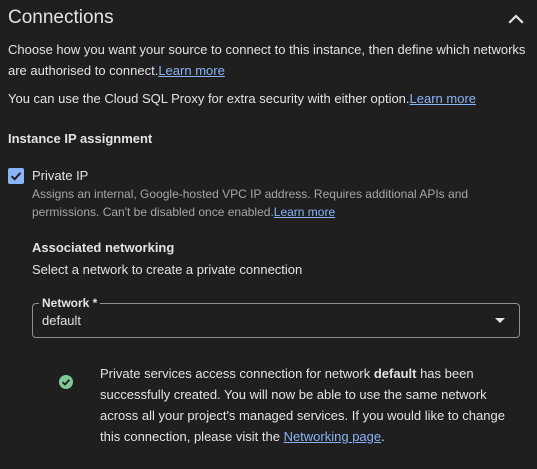  What do you see at coordinates (383, 436) in the screenshot?
I see `status-text-end: .` at bounding box center [383, 436].